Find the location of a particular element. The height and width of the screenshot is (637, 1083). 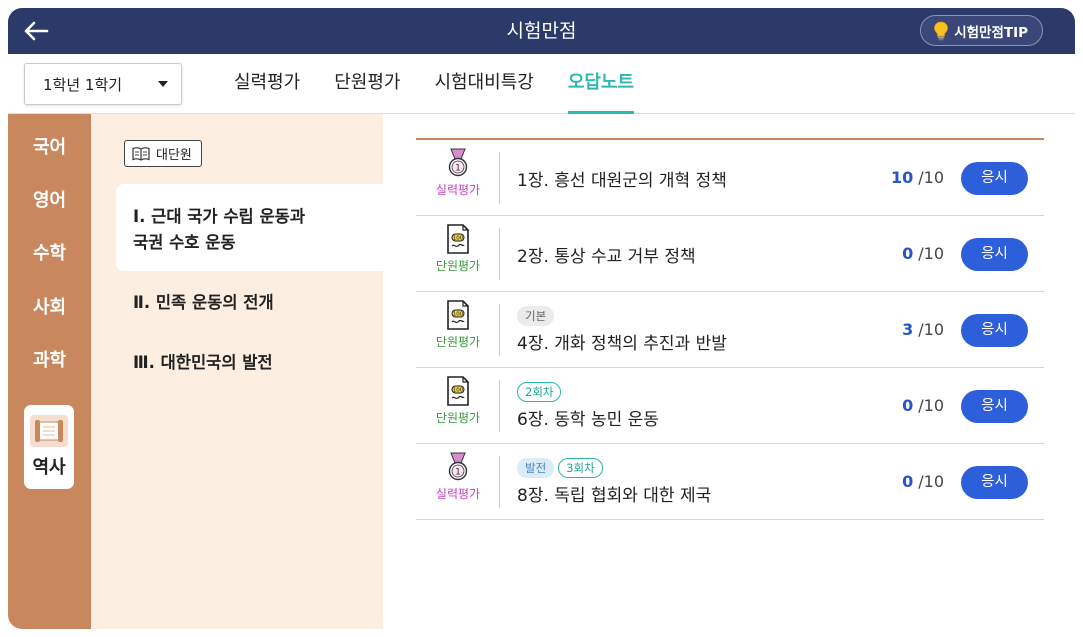

tip-button: 시험만점TIP is located at coordinates (981, 30).